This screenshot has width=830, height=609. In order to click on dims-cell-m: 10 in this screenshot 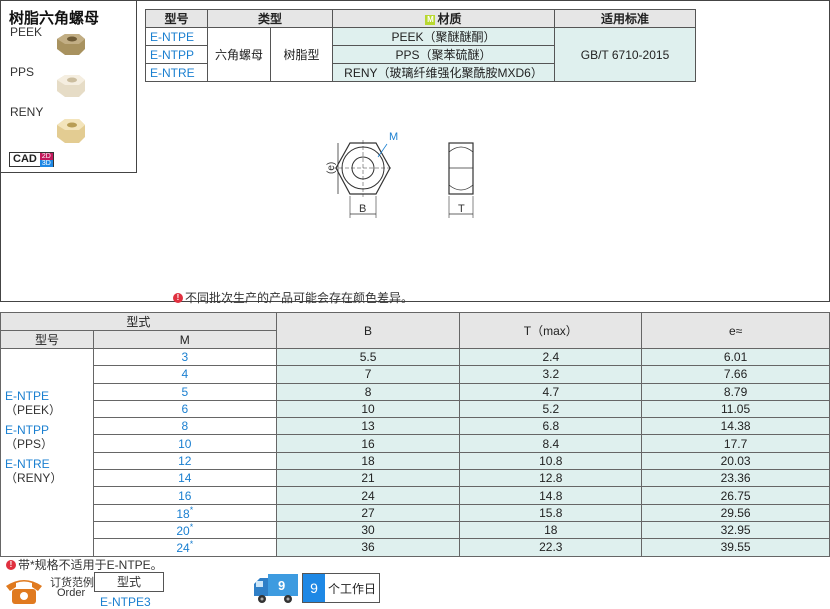, I will do `click(184, 443)`.